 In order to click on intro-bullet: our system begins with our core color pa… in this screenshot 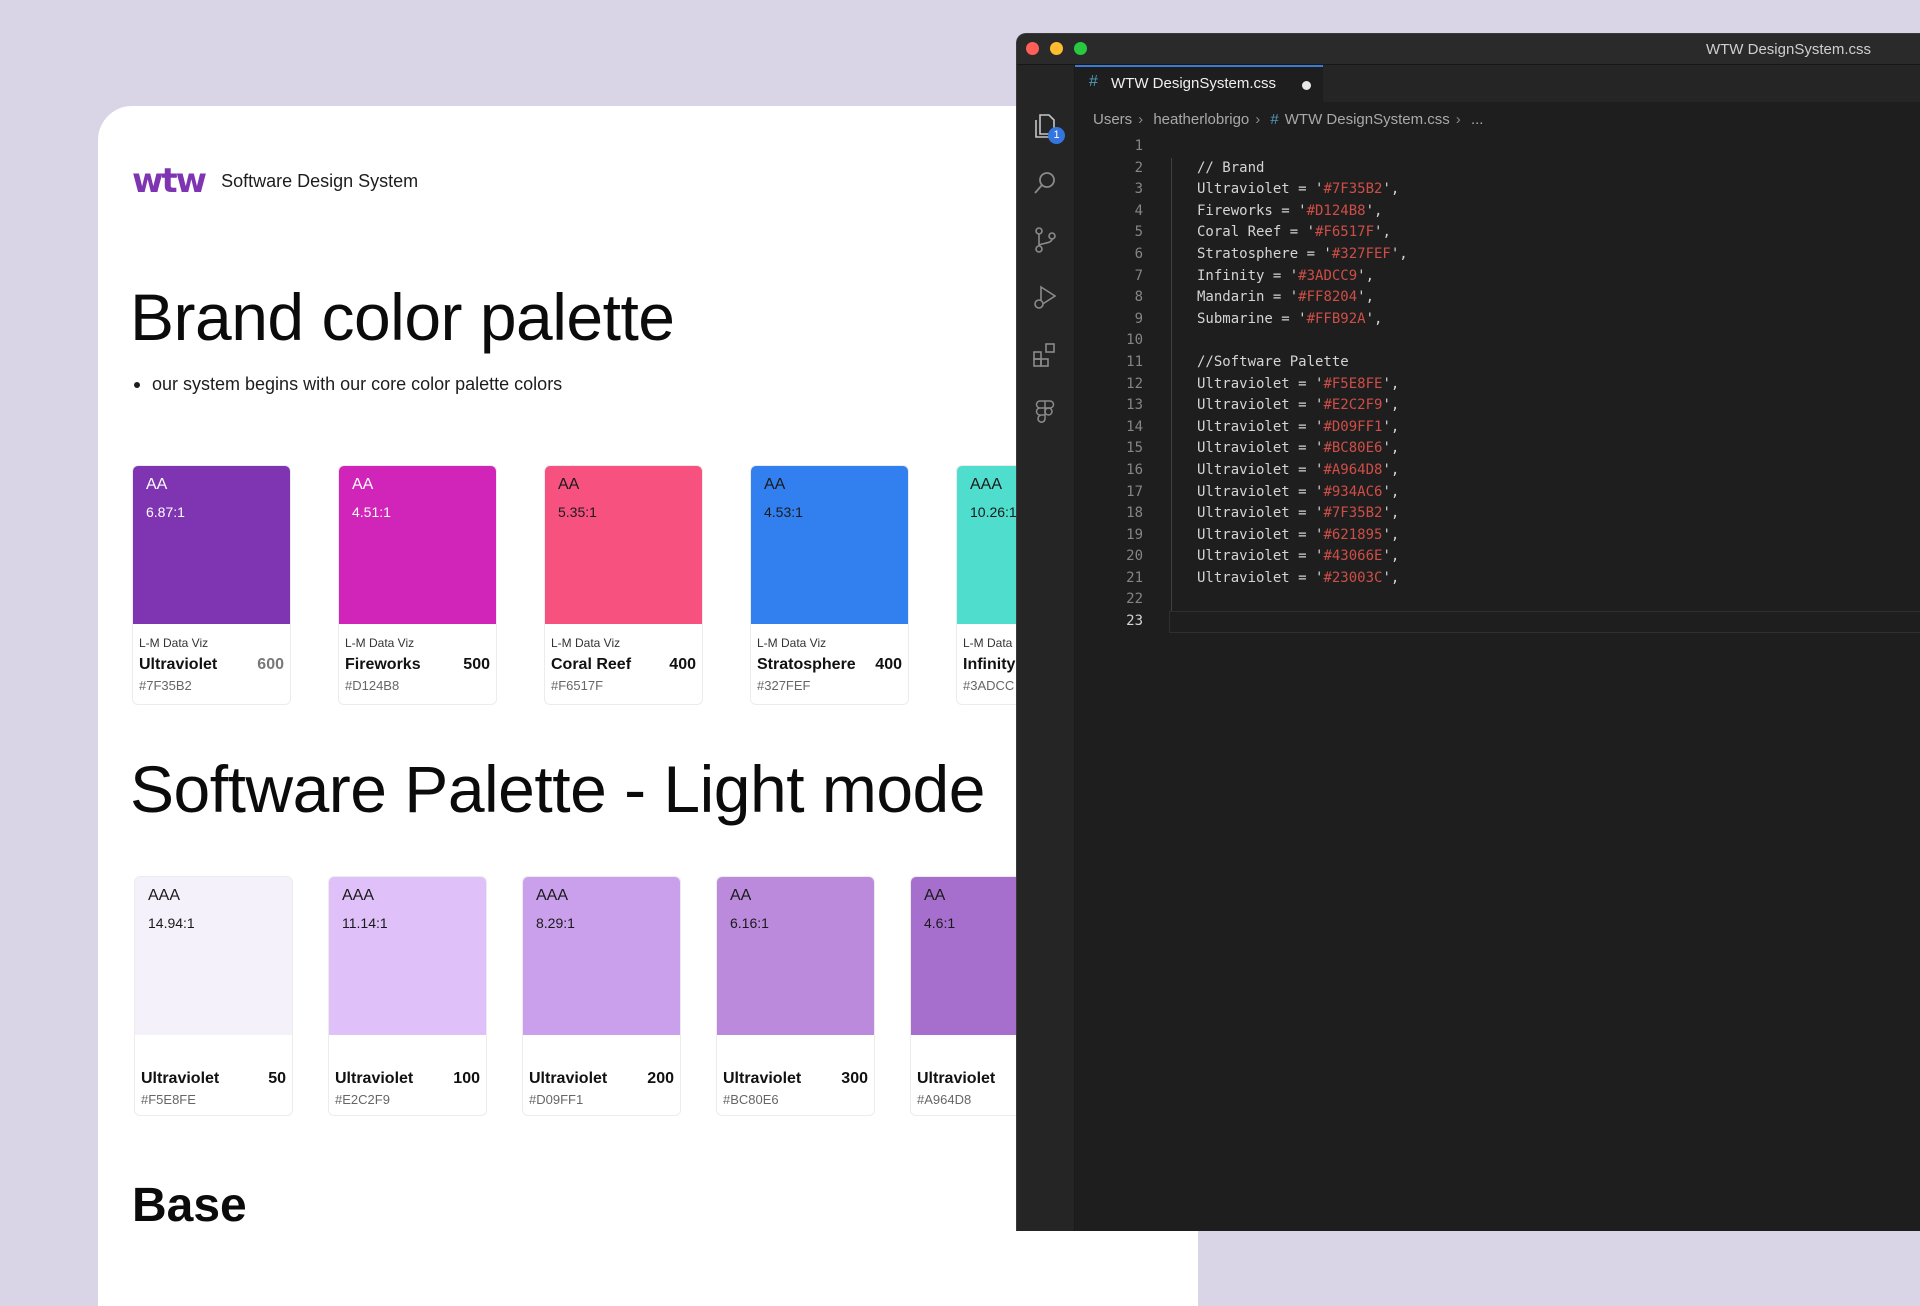, I will do `click(348, 384)`.